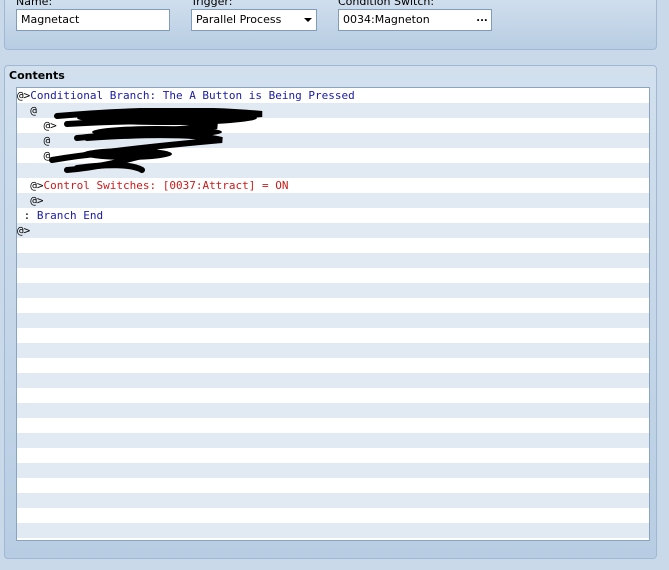  I want to click on command-text: Control Switches: [0037:Attract] = ON, so click(166, 185).